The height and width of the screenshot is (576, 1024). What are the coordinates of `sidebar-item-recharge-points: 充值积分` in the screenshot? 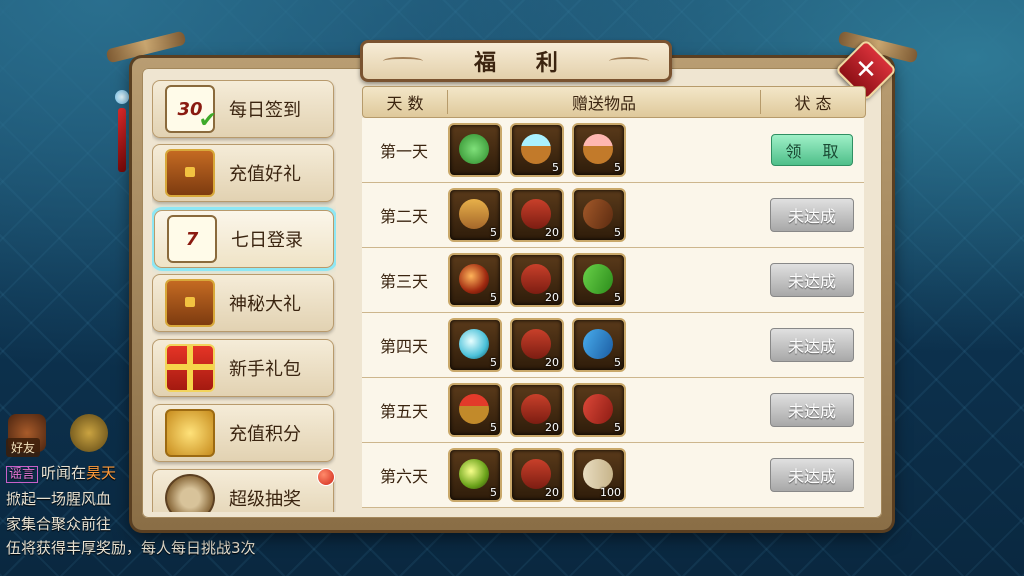 It's located at (243, 433).